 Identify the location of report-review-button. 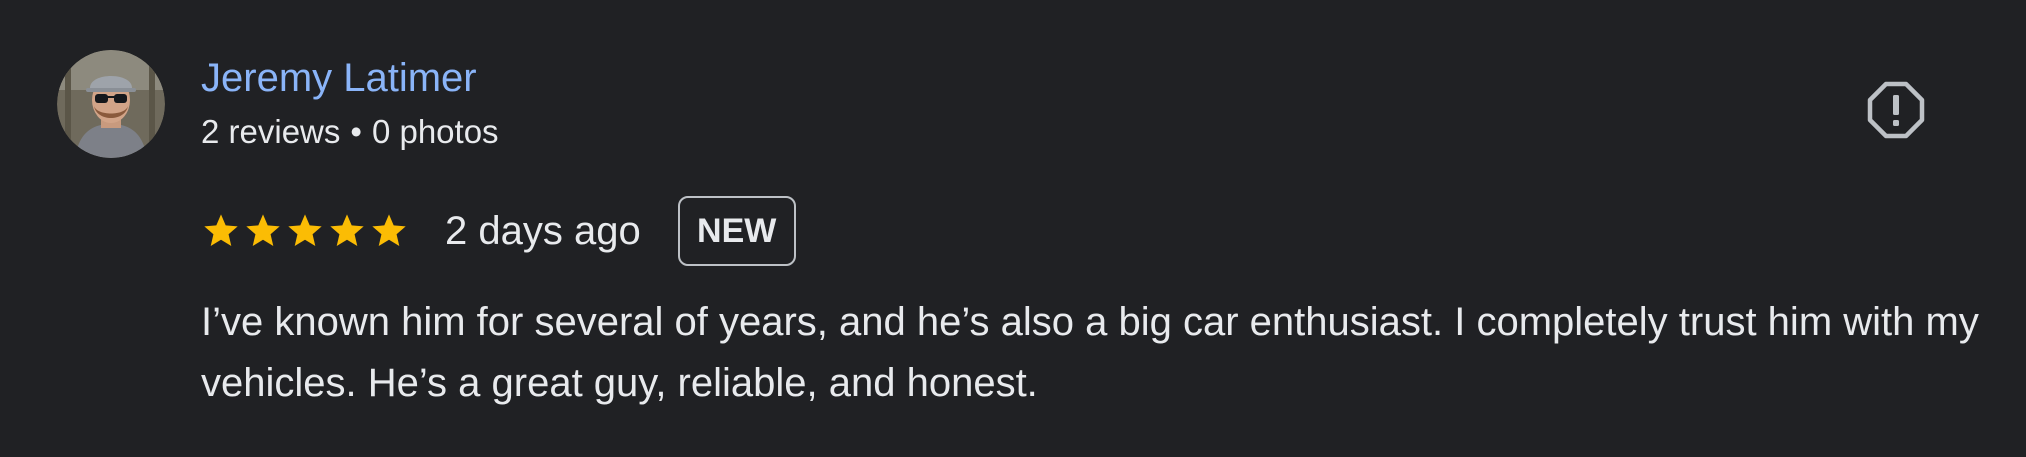
(1896, 110).